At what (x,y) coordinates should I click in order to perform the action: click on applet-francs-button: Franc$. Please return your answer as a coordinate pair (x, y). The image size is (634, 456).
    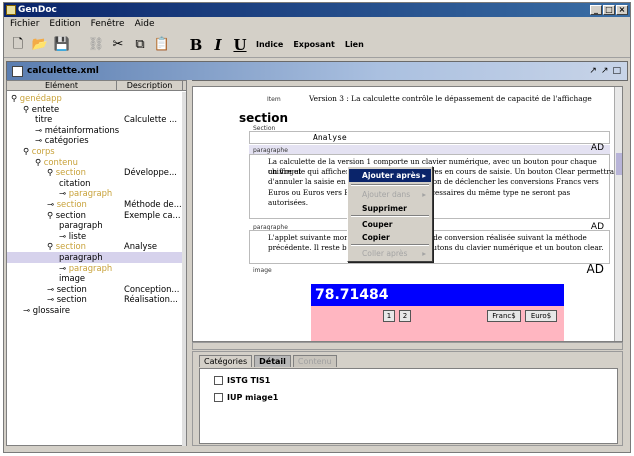
    Looking at the image, I should click on (504, 316).